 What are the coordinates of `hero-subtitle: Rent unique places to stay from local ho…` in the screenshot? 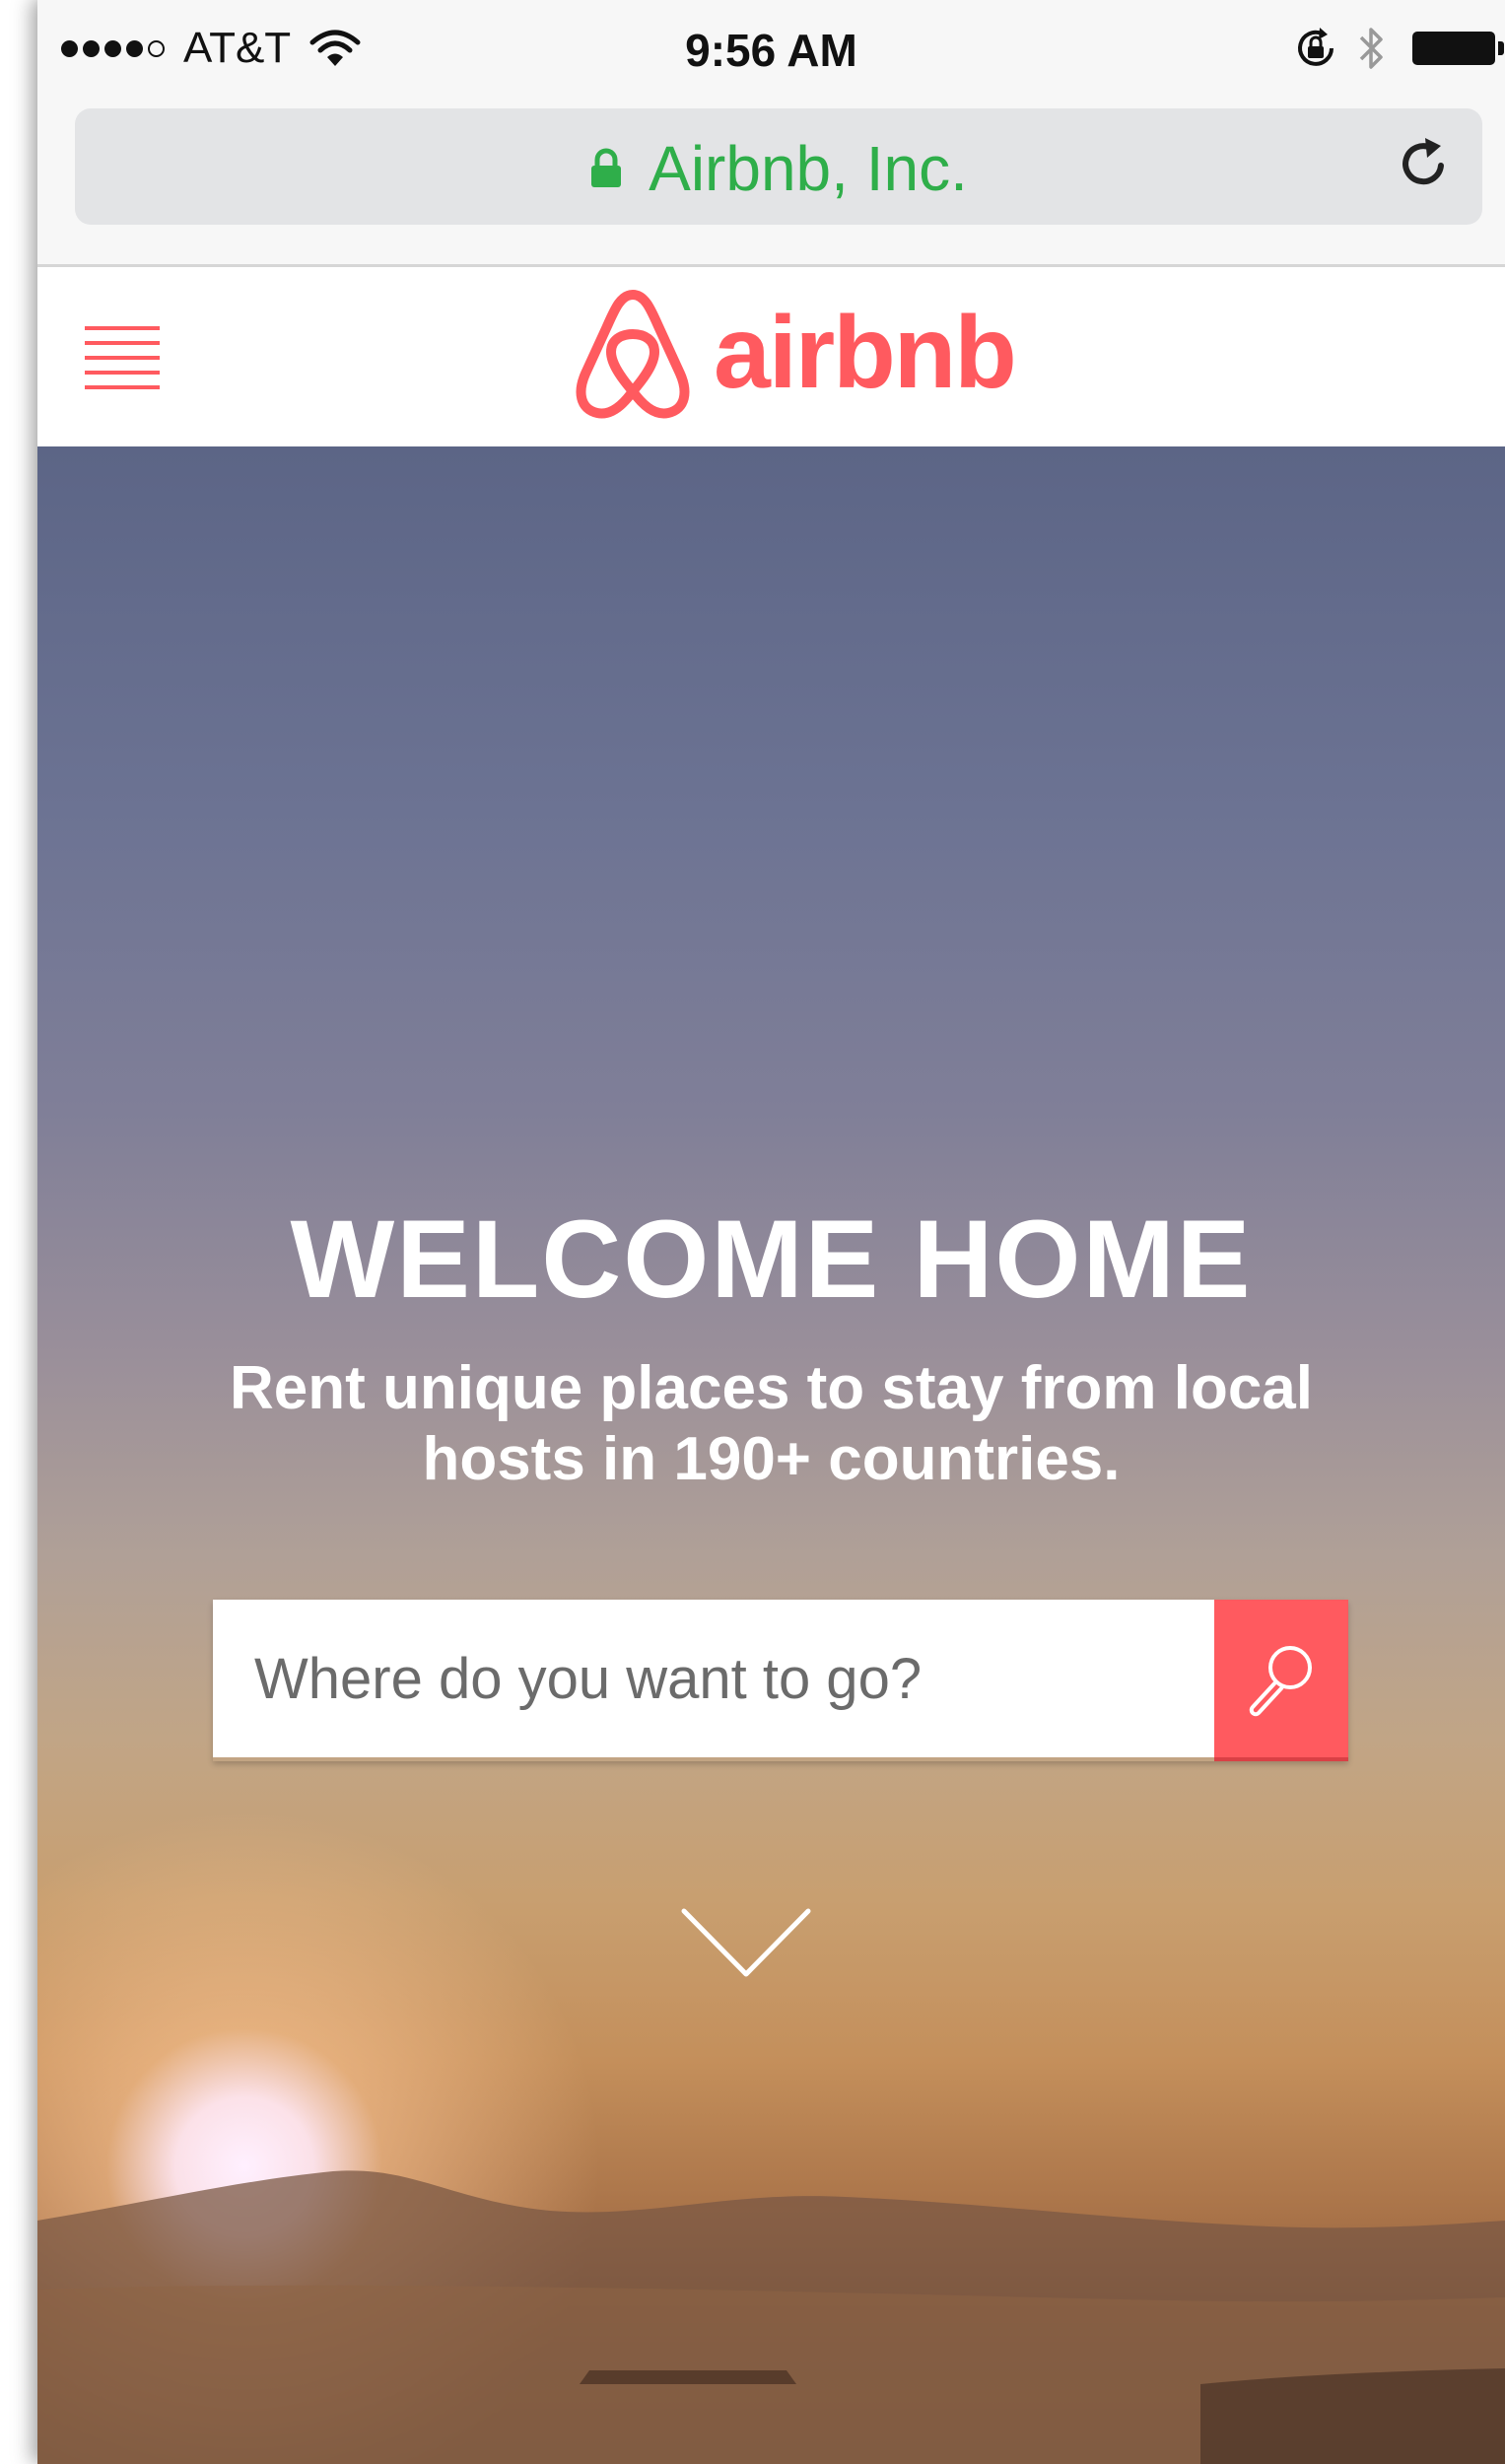 It's located at (772, 1423).